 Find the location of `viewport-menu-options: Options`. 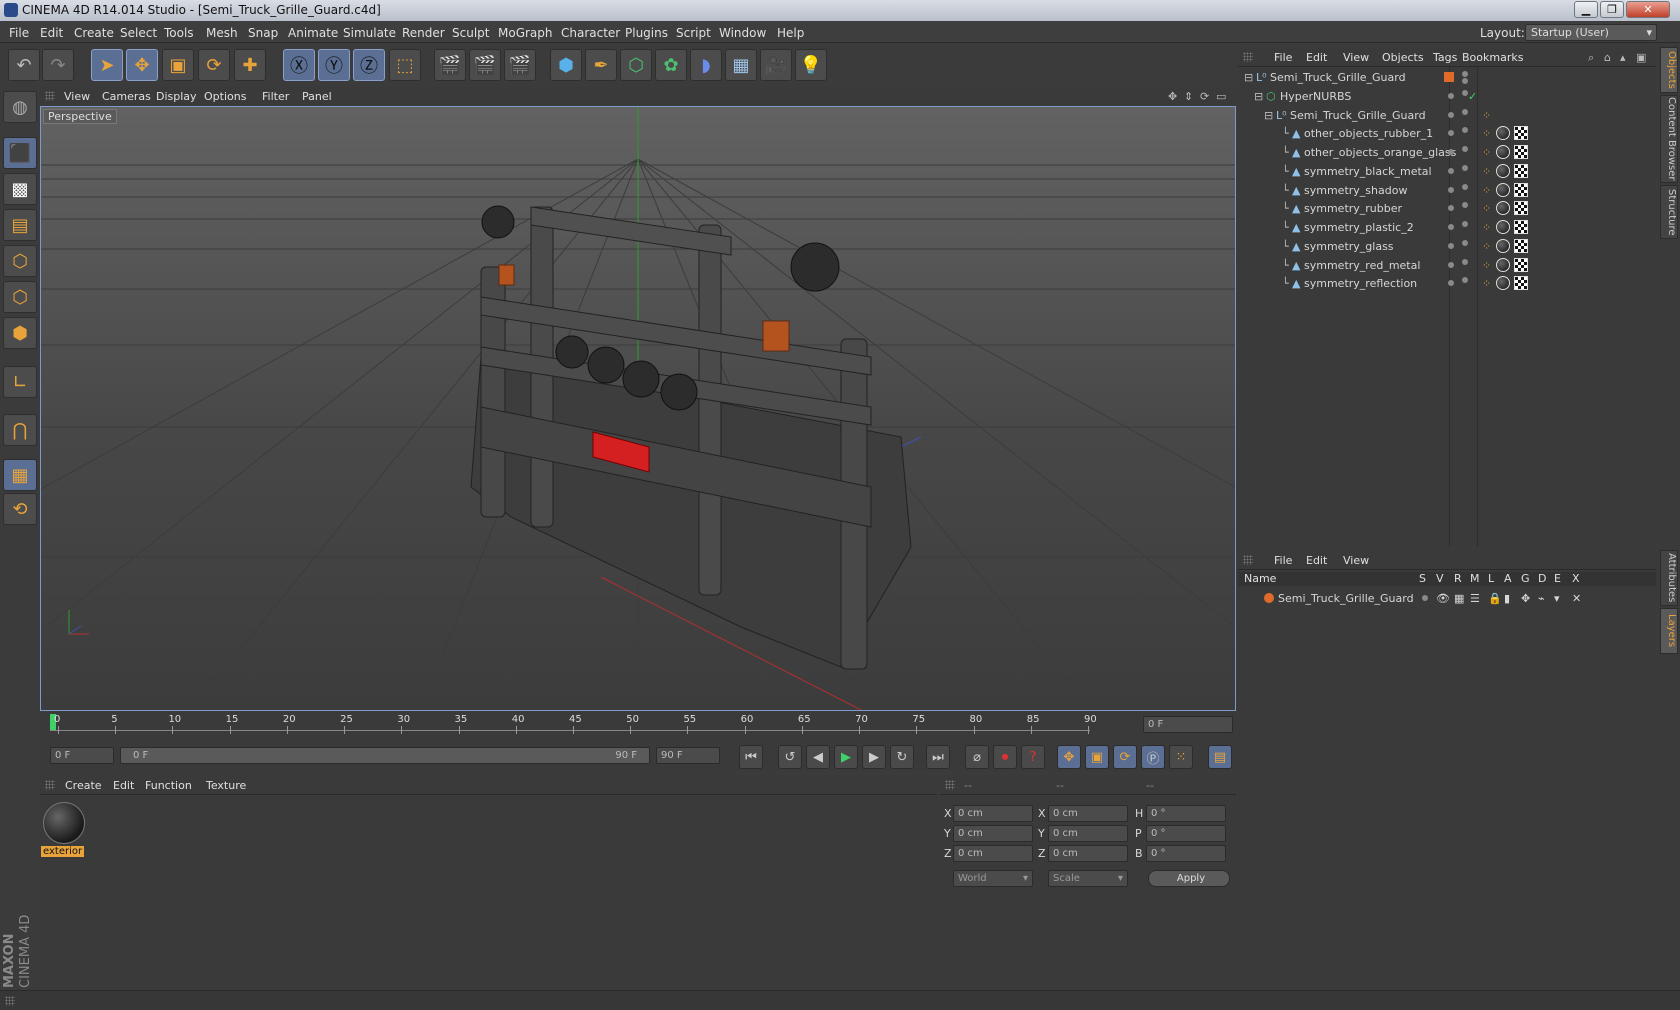

viewport-menu-options: Options is located at coordinates (225, 96).